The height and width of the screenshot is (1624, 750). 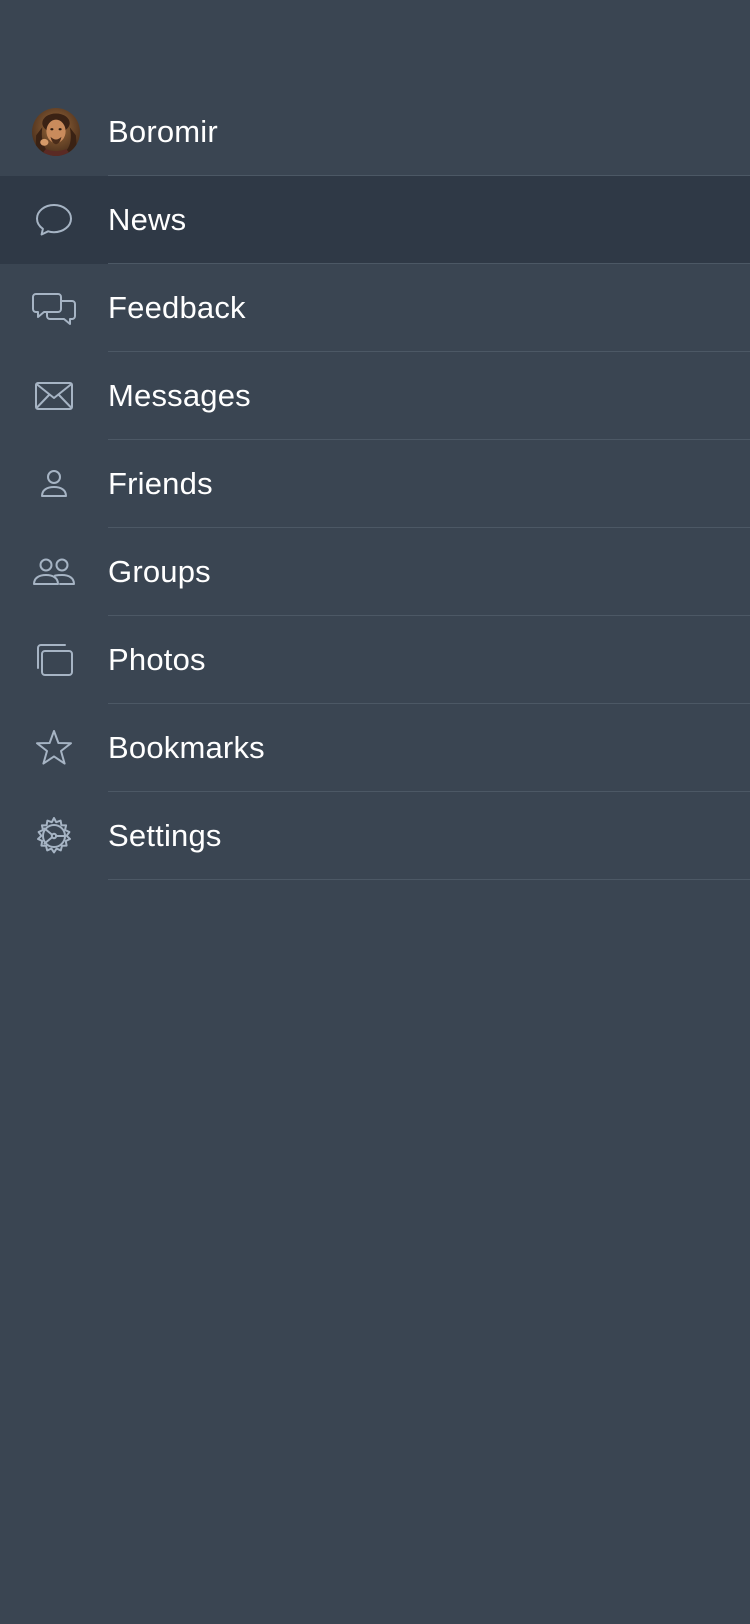 I want to click on avatar, so click(x=56, y=132).